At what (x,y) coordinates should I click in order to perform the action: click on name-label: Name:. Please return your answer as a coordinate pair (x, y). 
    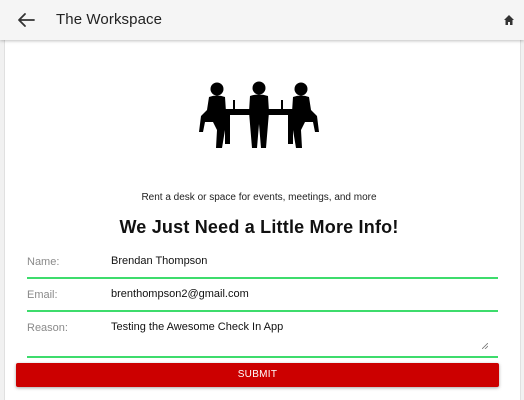
    Looking at the image, I should click on (43, 262).